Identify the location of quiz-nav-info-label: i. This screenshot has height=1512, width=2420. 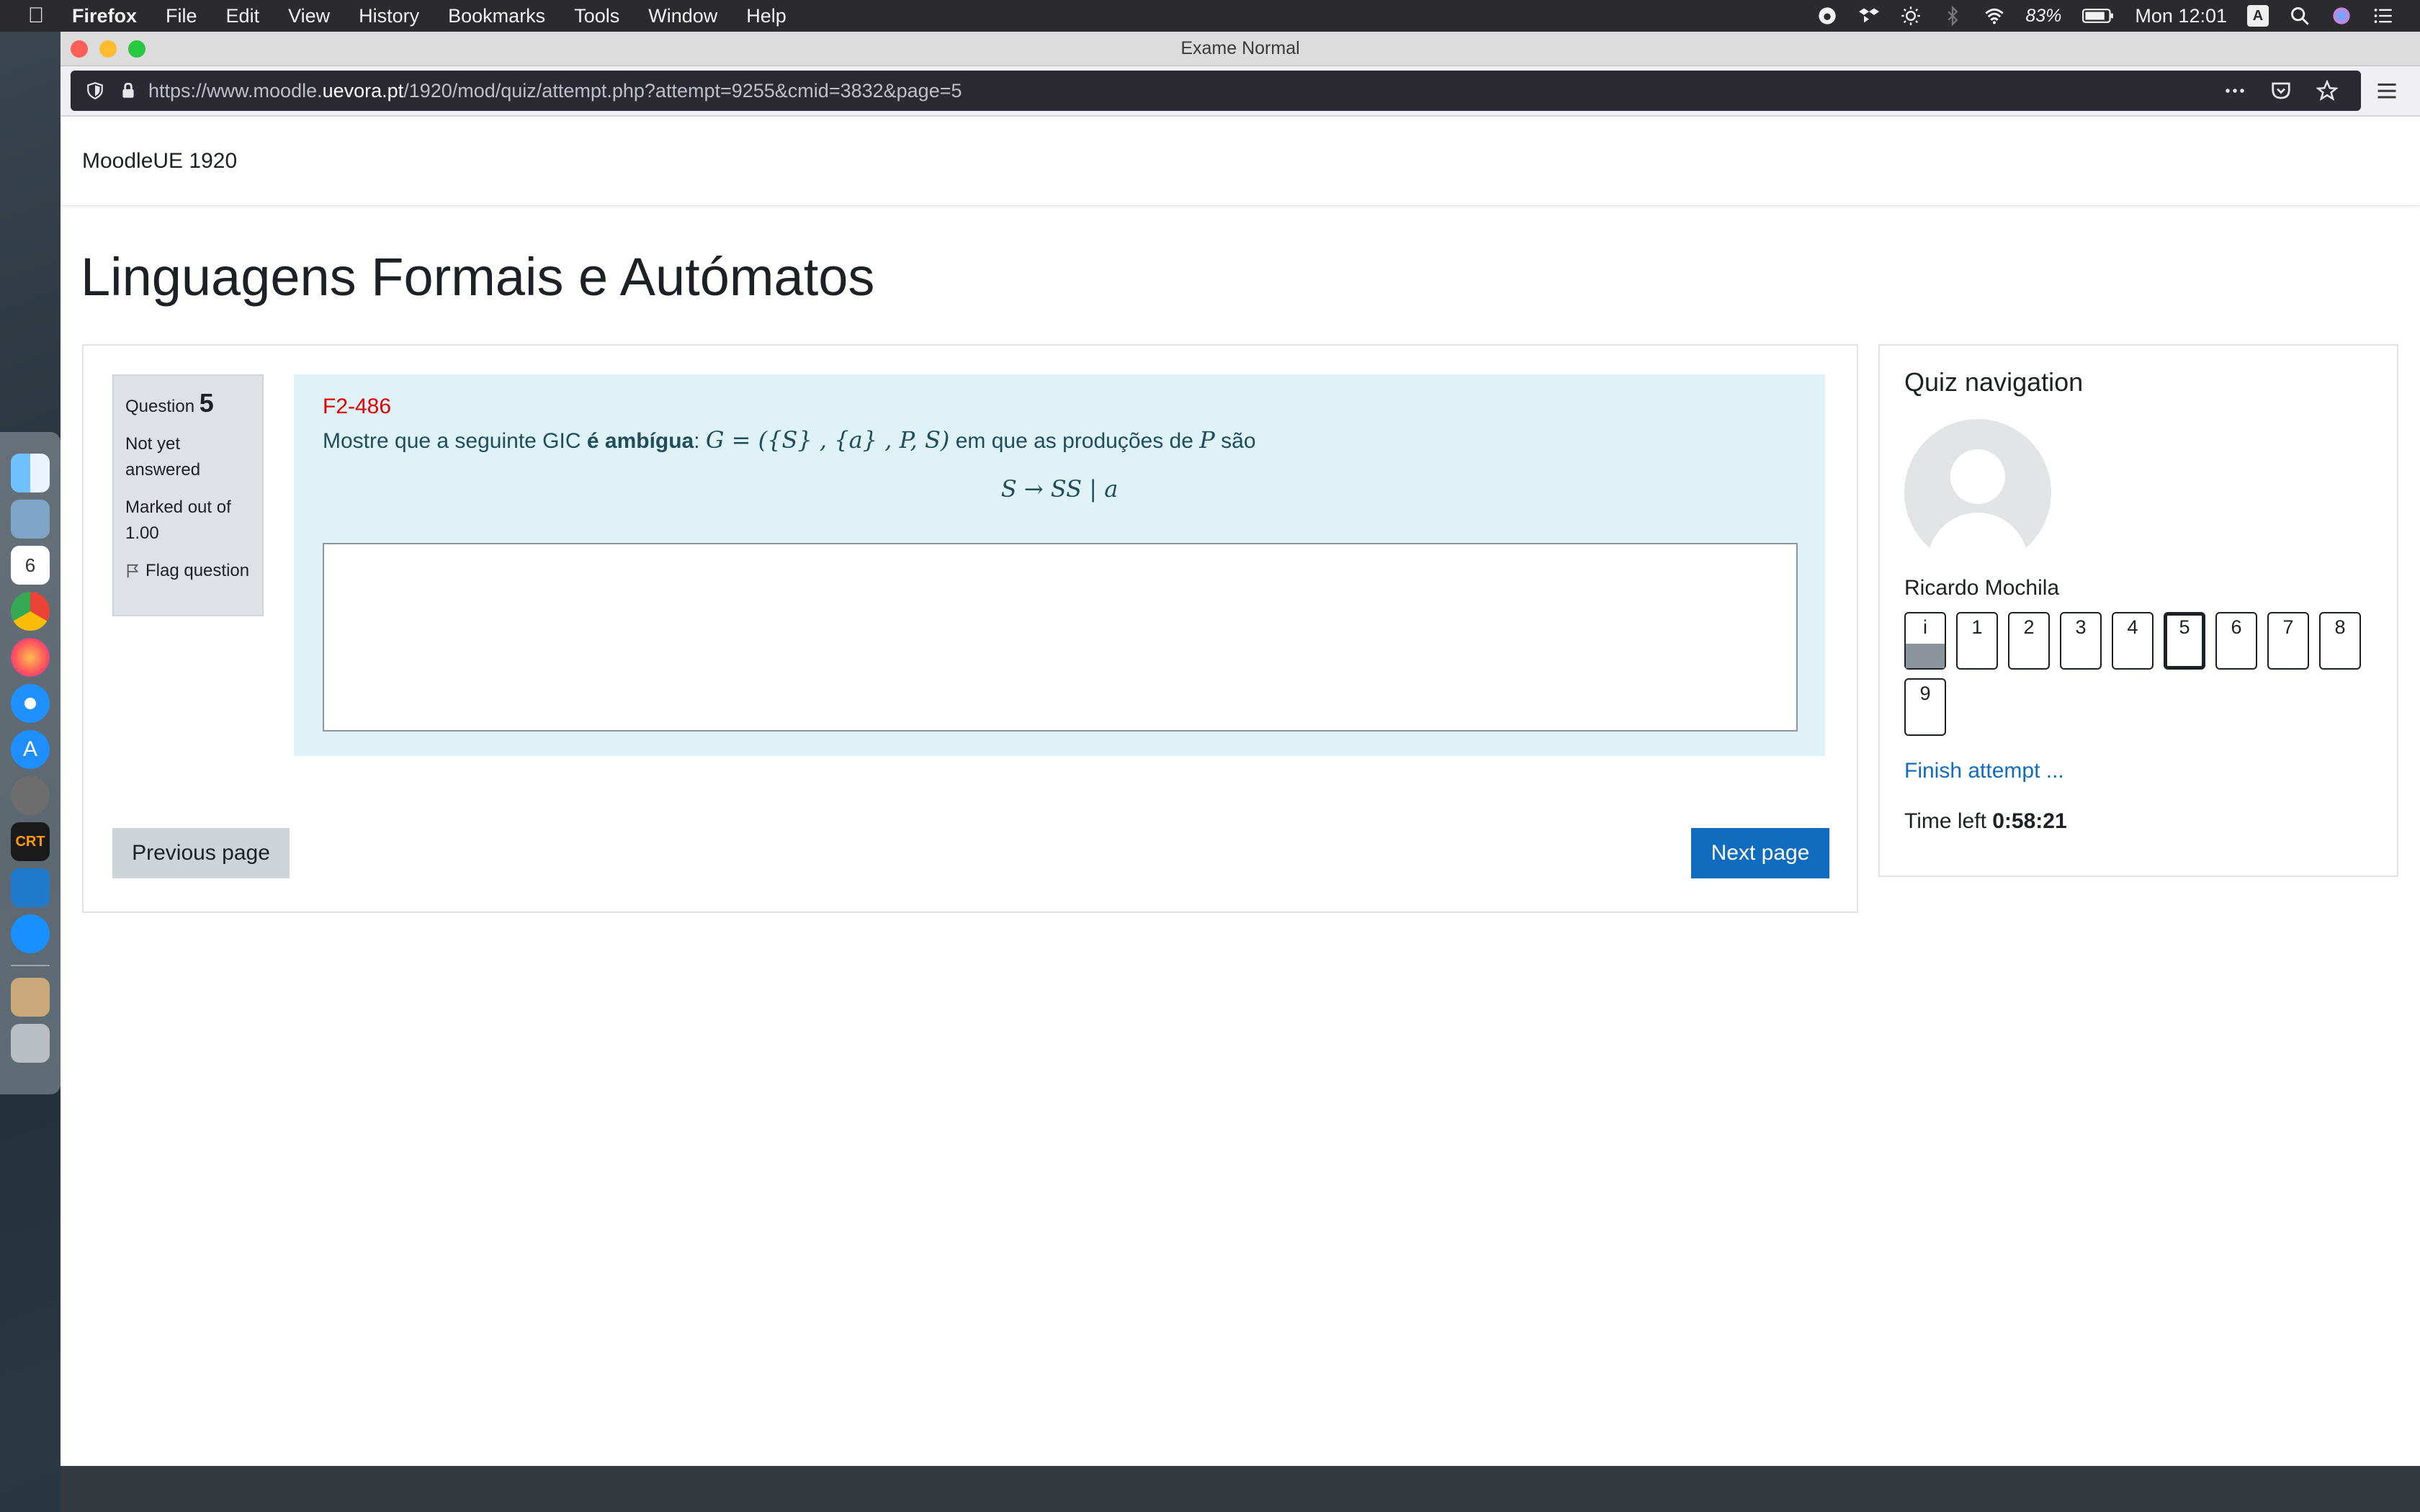
(1925, 627).